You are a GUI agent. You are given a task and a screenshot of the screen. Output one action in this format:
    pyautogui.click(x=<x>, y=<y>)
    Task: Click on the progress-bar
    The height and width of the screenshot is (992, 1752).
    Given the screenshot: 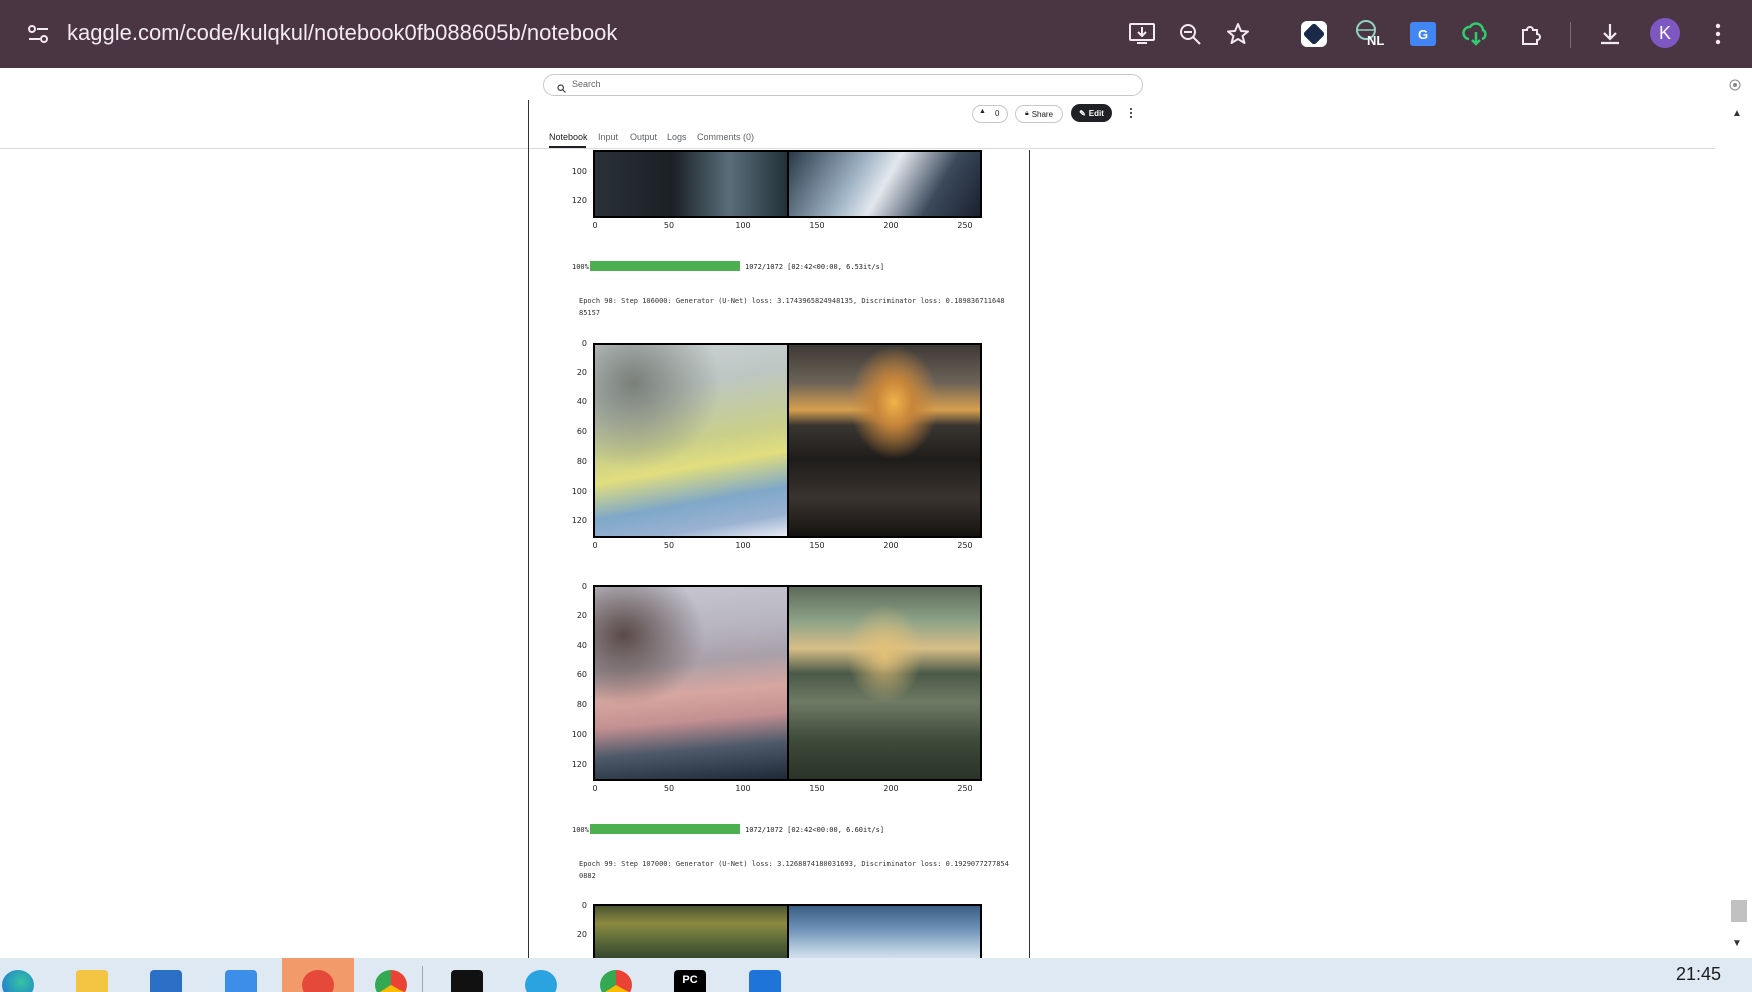 What is the action you would take?
    pyautogui.click(x=665, y=266)
    